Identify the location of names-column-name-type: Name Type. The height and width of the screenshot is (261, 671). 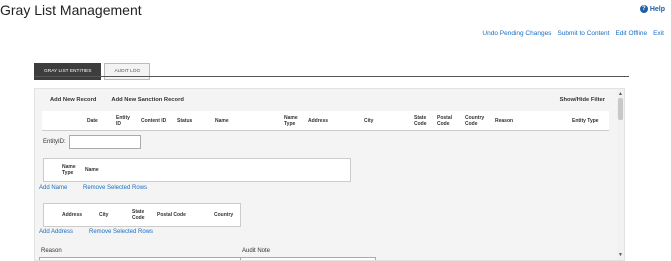
(69, 170).